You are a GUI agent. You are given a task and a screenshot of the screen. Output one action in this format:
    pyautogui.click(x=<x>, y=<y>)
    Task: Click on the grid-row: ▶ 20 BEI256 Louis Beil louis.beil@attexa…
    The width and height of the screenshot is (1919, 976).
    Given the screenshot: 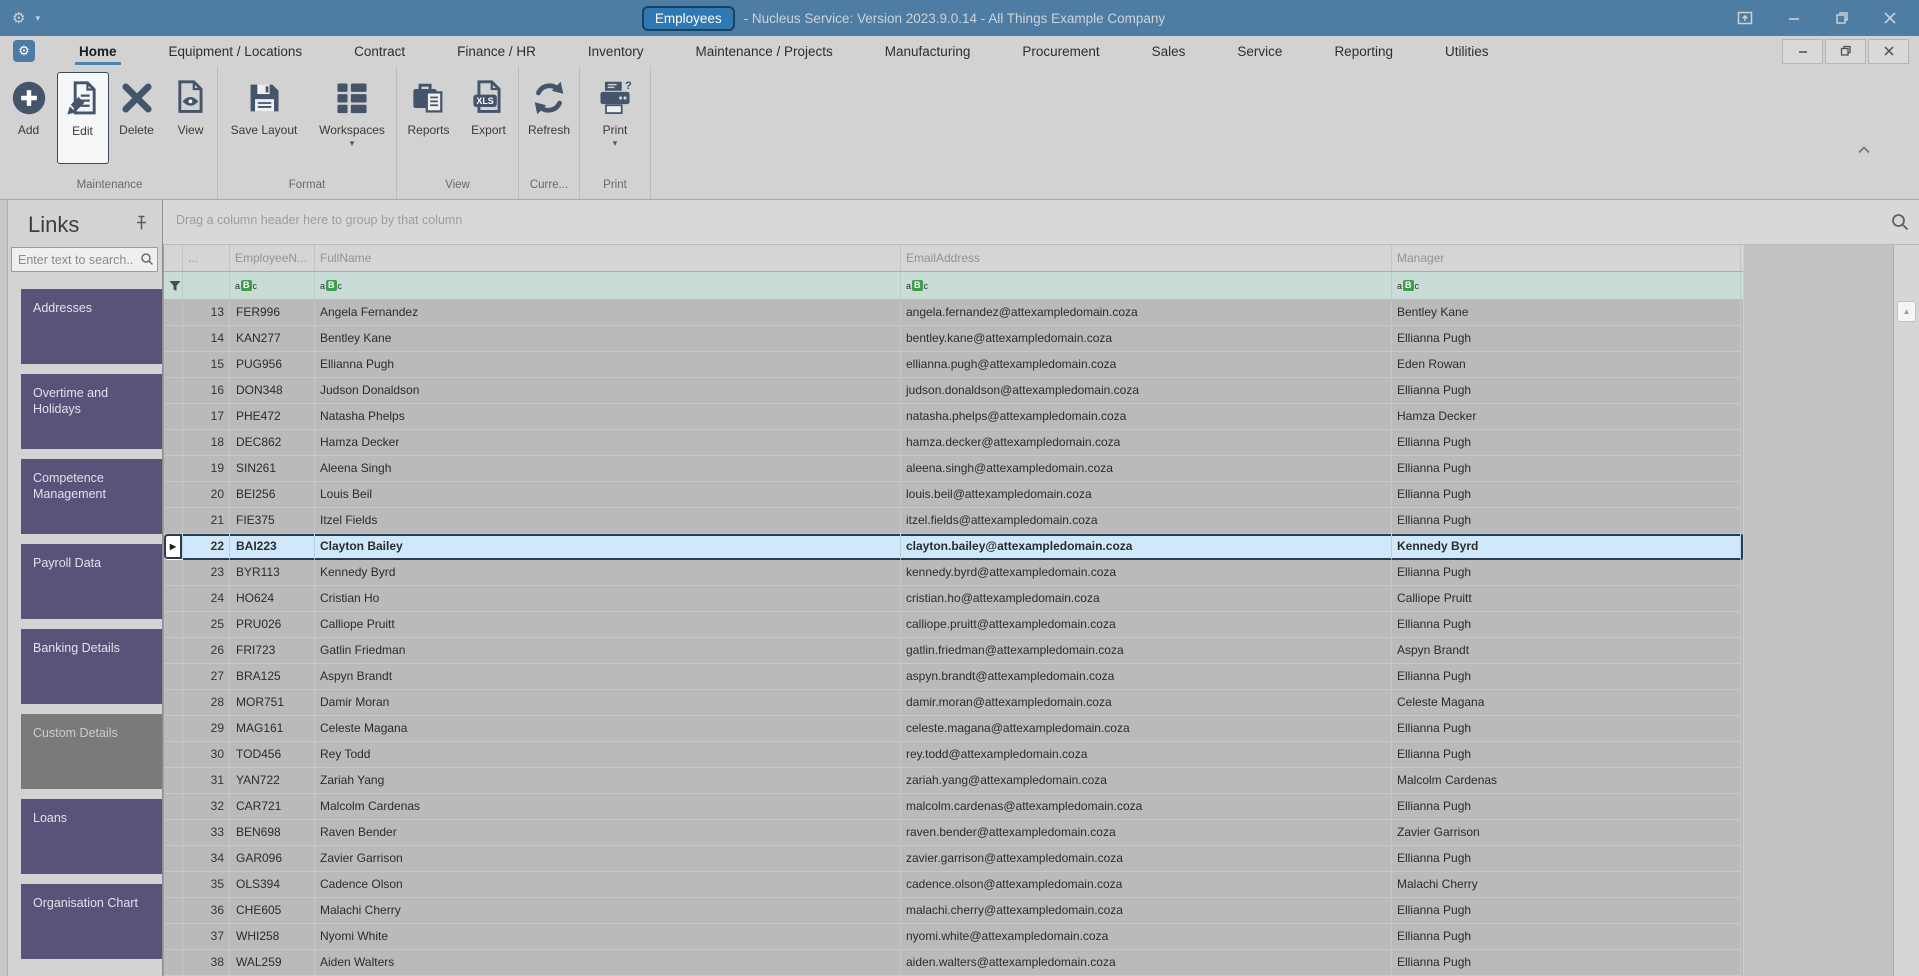 What is the action you would take?
    pyautogui.click(x=953, y=495)
    